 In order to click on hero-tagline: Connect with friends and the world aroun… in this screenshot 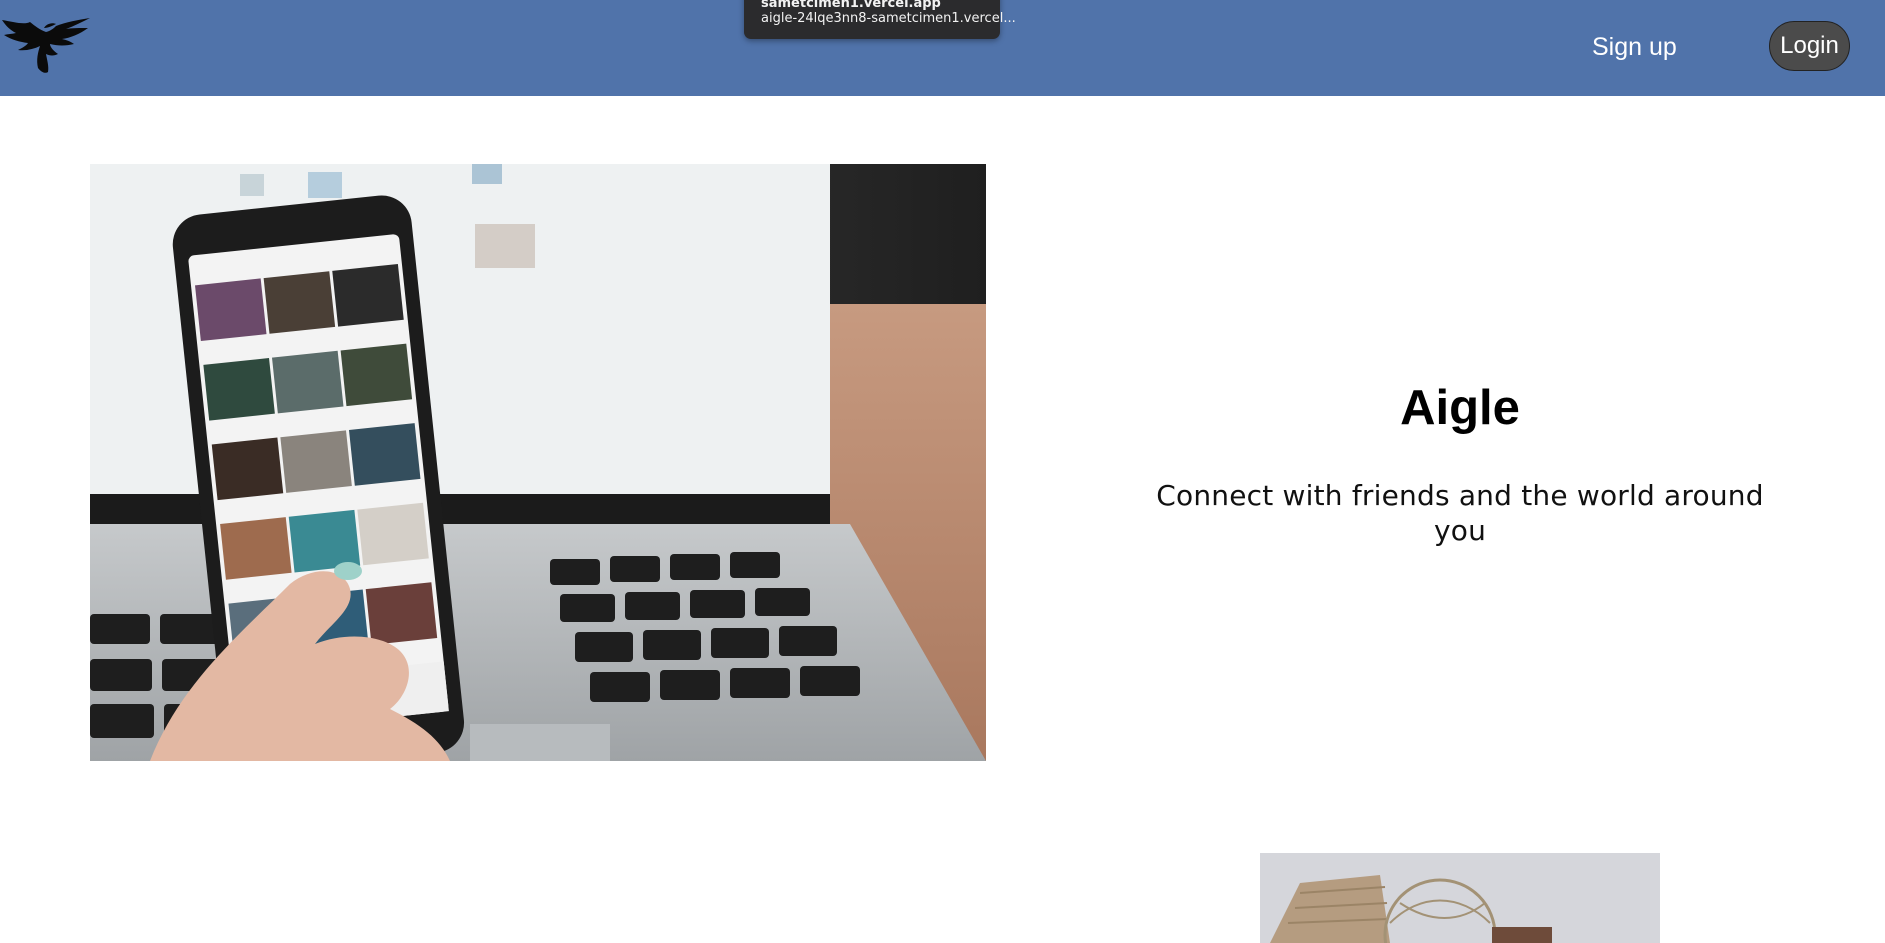, I will do `click(1460, 513)`.